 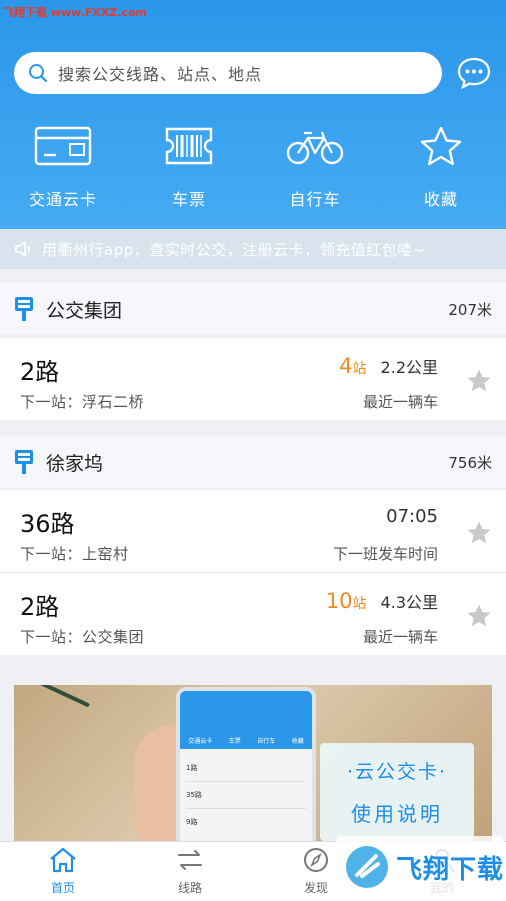 I want to click on route-row: 2路 下一站：公交集团 10站 4.3公里 最近一辆车, so click(x=253, y=614).